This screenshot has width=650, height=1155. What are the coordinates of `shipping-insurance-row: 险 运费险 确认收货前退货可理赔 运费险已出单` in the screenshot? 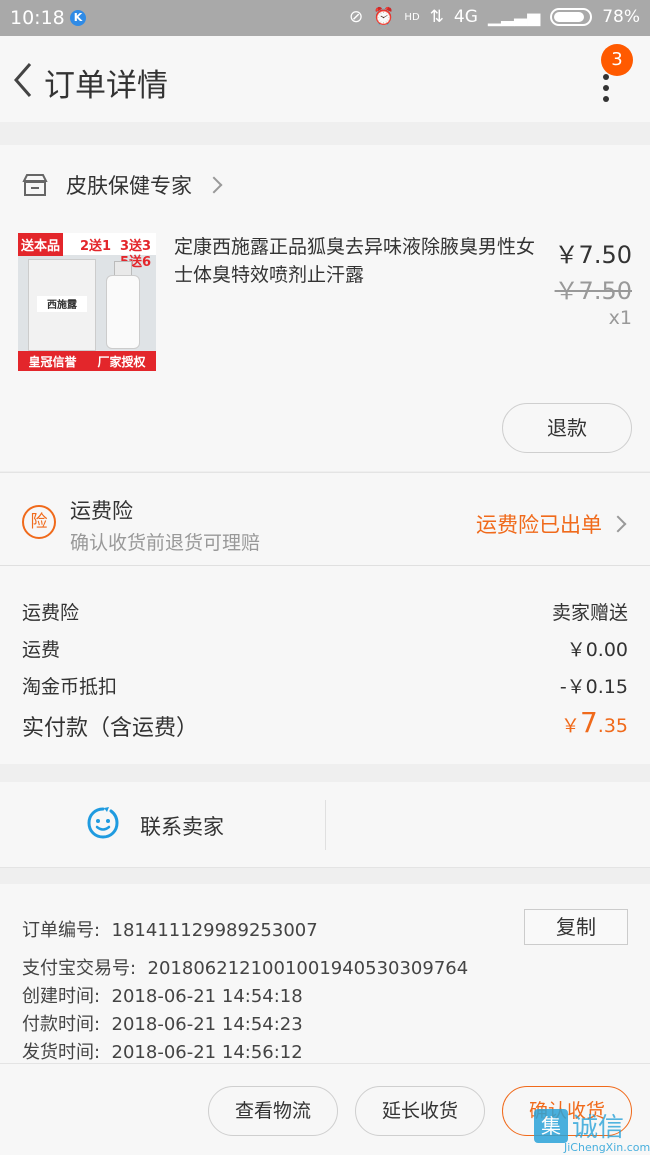 It's located at (325, 519).